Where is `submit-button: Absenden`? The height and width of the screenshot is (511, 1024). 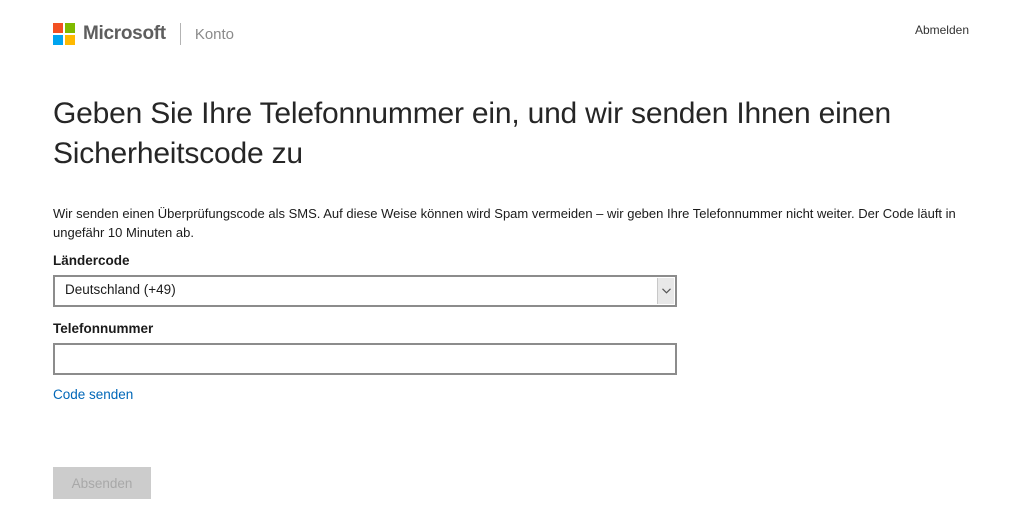
submit-button: Absenden is located at coordinates (102, 483).